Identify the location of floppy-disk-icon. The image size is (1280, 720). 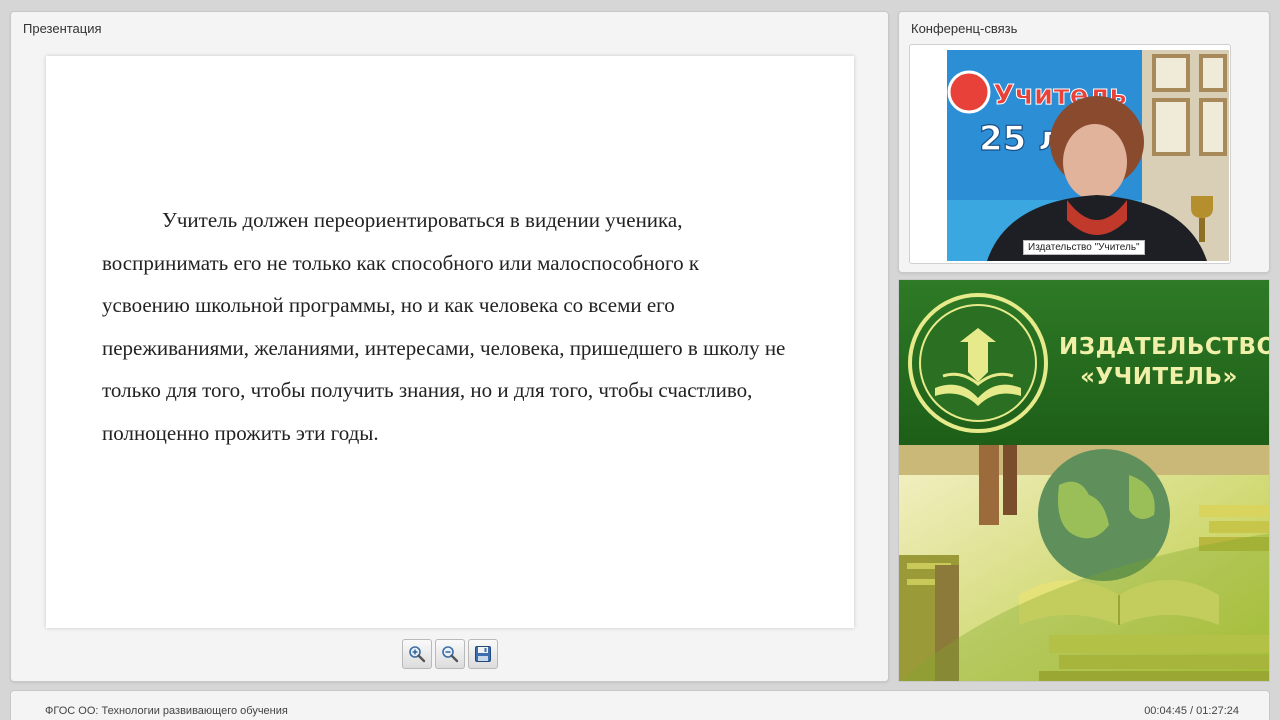
(483, 654).